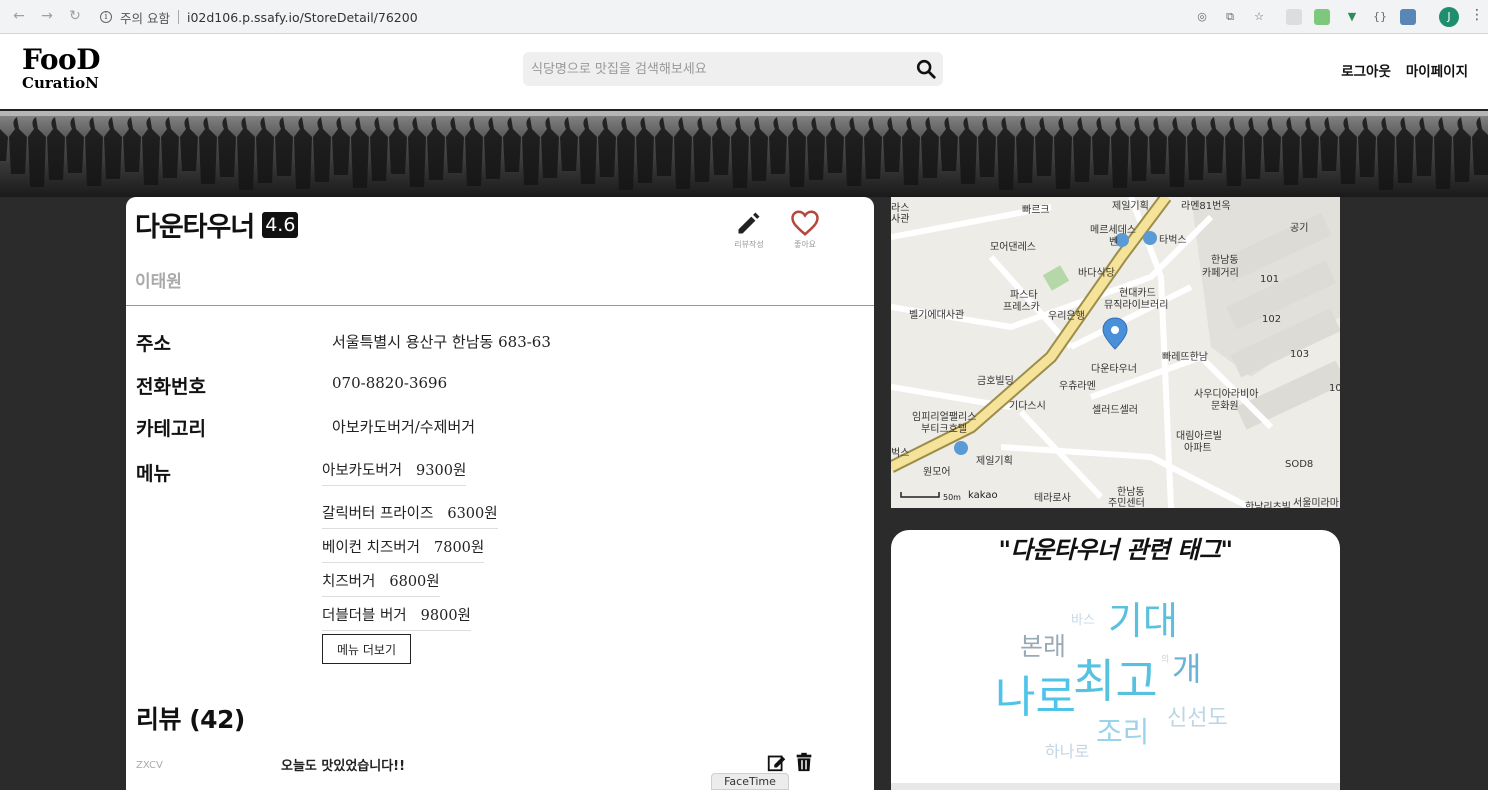 This screenshot has width=1488, height=790. What do you see at coordinates (944, 429) in the screenshot?
I see `map-label: 부티크호텔` at bounding box center [944, 429].